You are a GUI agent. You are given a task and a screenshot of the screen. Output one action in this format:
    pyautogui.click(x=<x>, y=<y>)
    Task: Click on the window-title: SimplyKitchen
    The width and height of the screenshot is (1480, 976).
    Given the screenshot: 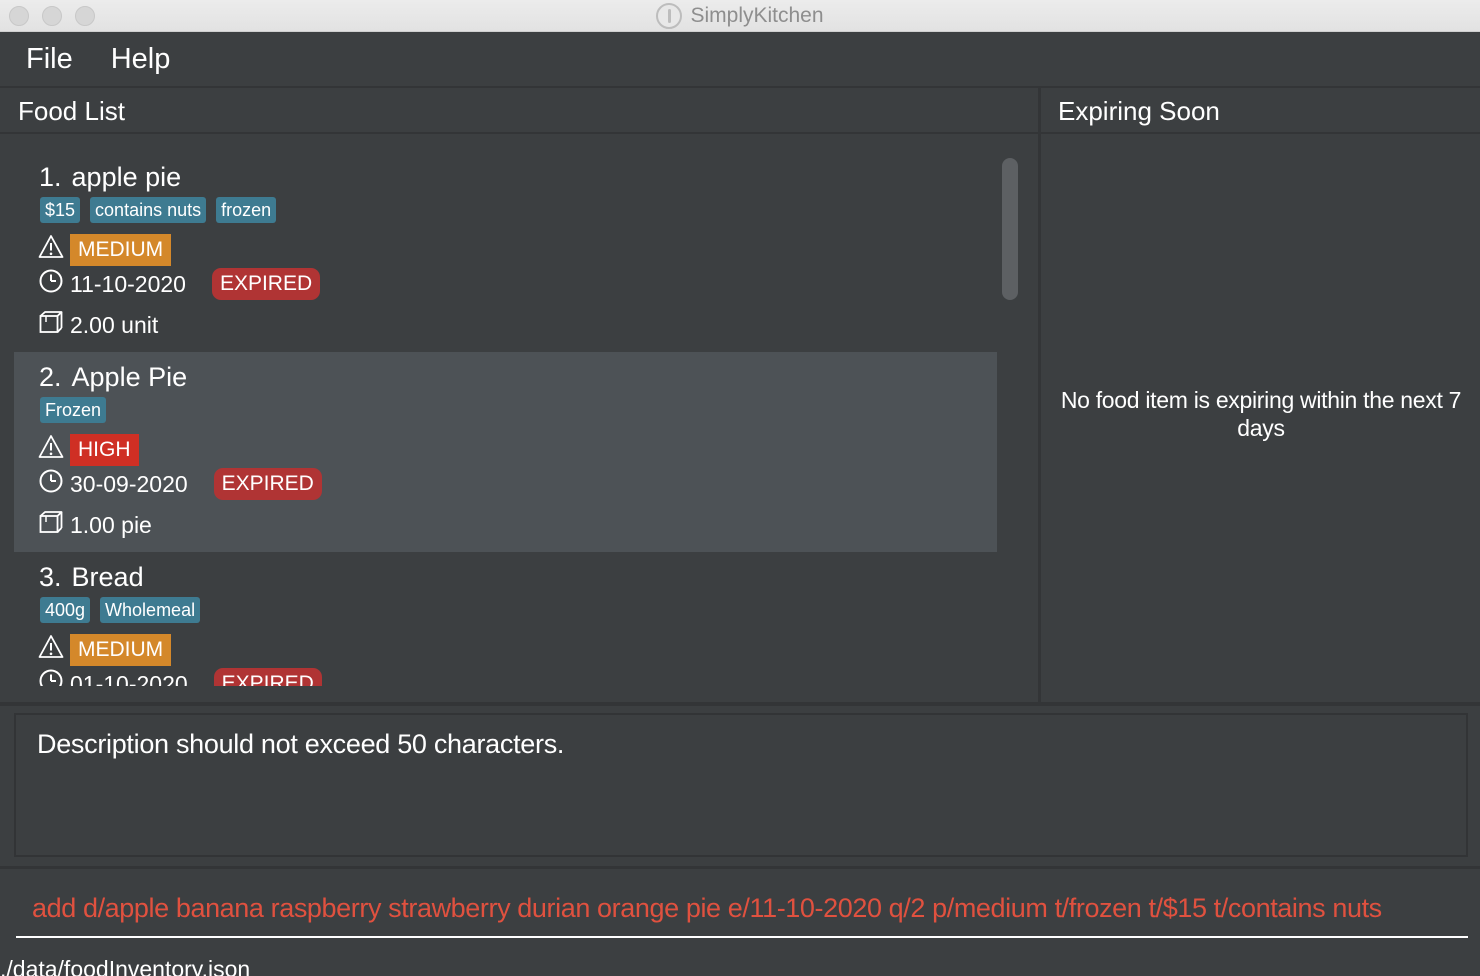 What is the action you would take?
    pyautogui.click(x=757, y=15)
    